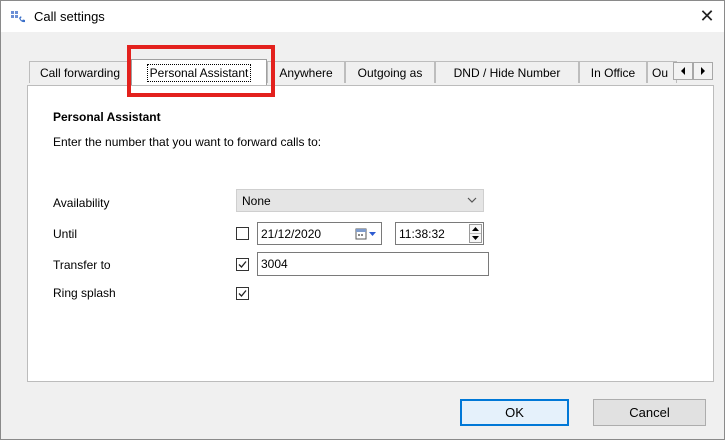  I want to click on scroll-left-icon, so click(683, 71).